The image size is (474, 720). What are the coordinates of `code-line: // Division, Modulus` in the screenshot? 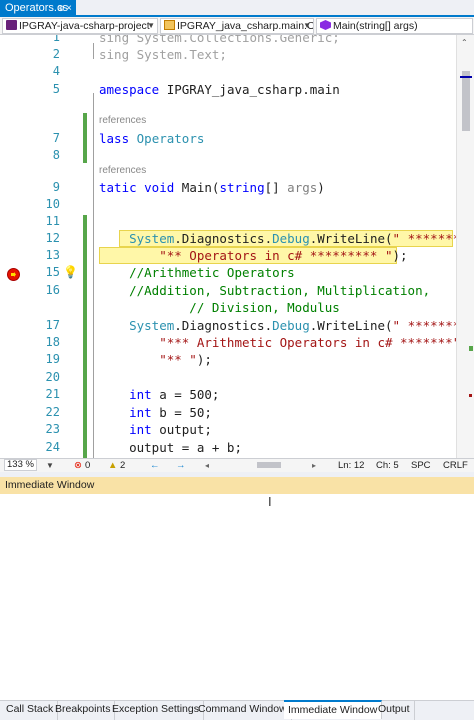 It's located at (237, 307).